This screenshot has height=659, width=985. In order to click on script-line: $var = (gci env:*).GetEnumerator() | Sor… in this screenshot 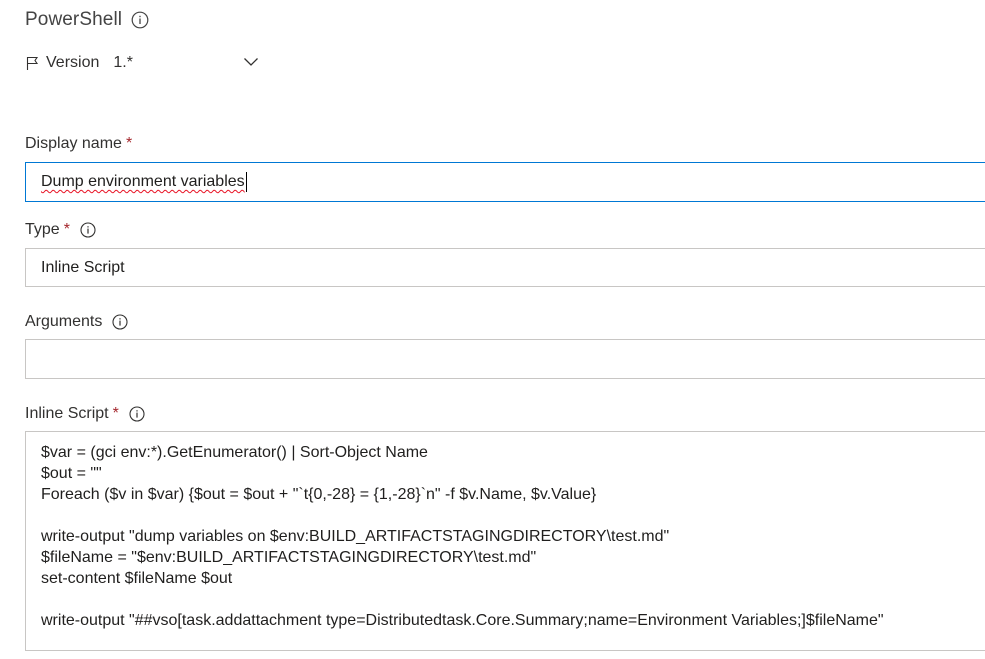, I will do `click(234, 452)`.